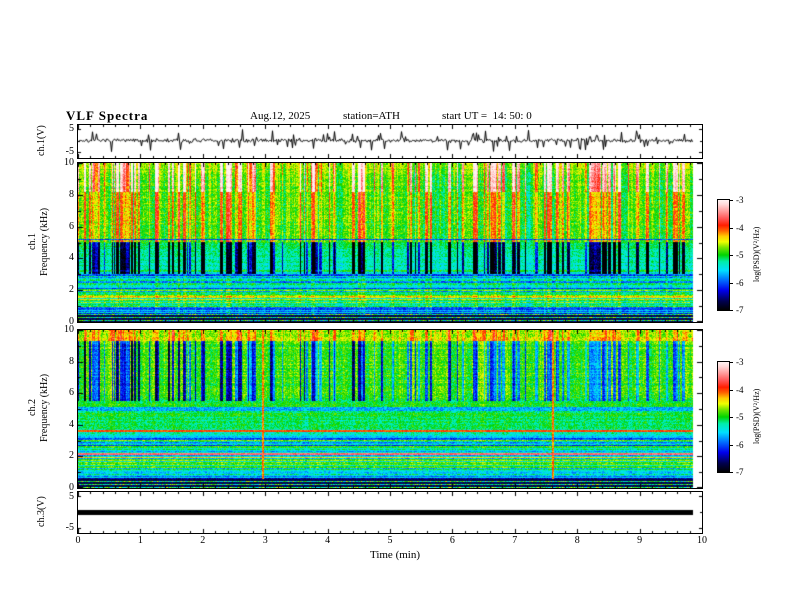 This screenshot has width=792, height=612. Describe the element at coordinates (71, 361) in the screenshot. I see `ch2-spec-ytick-label: 8` at that location.